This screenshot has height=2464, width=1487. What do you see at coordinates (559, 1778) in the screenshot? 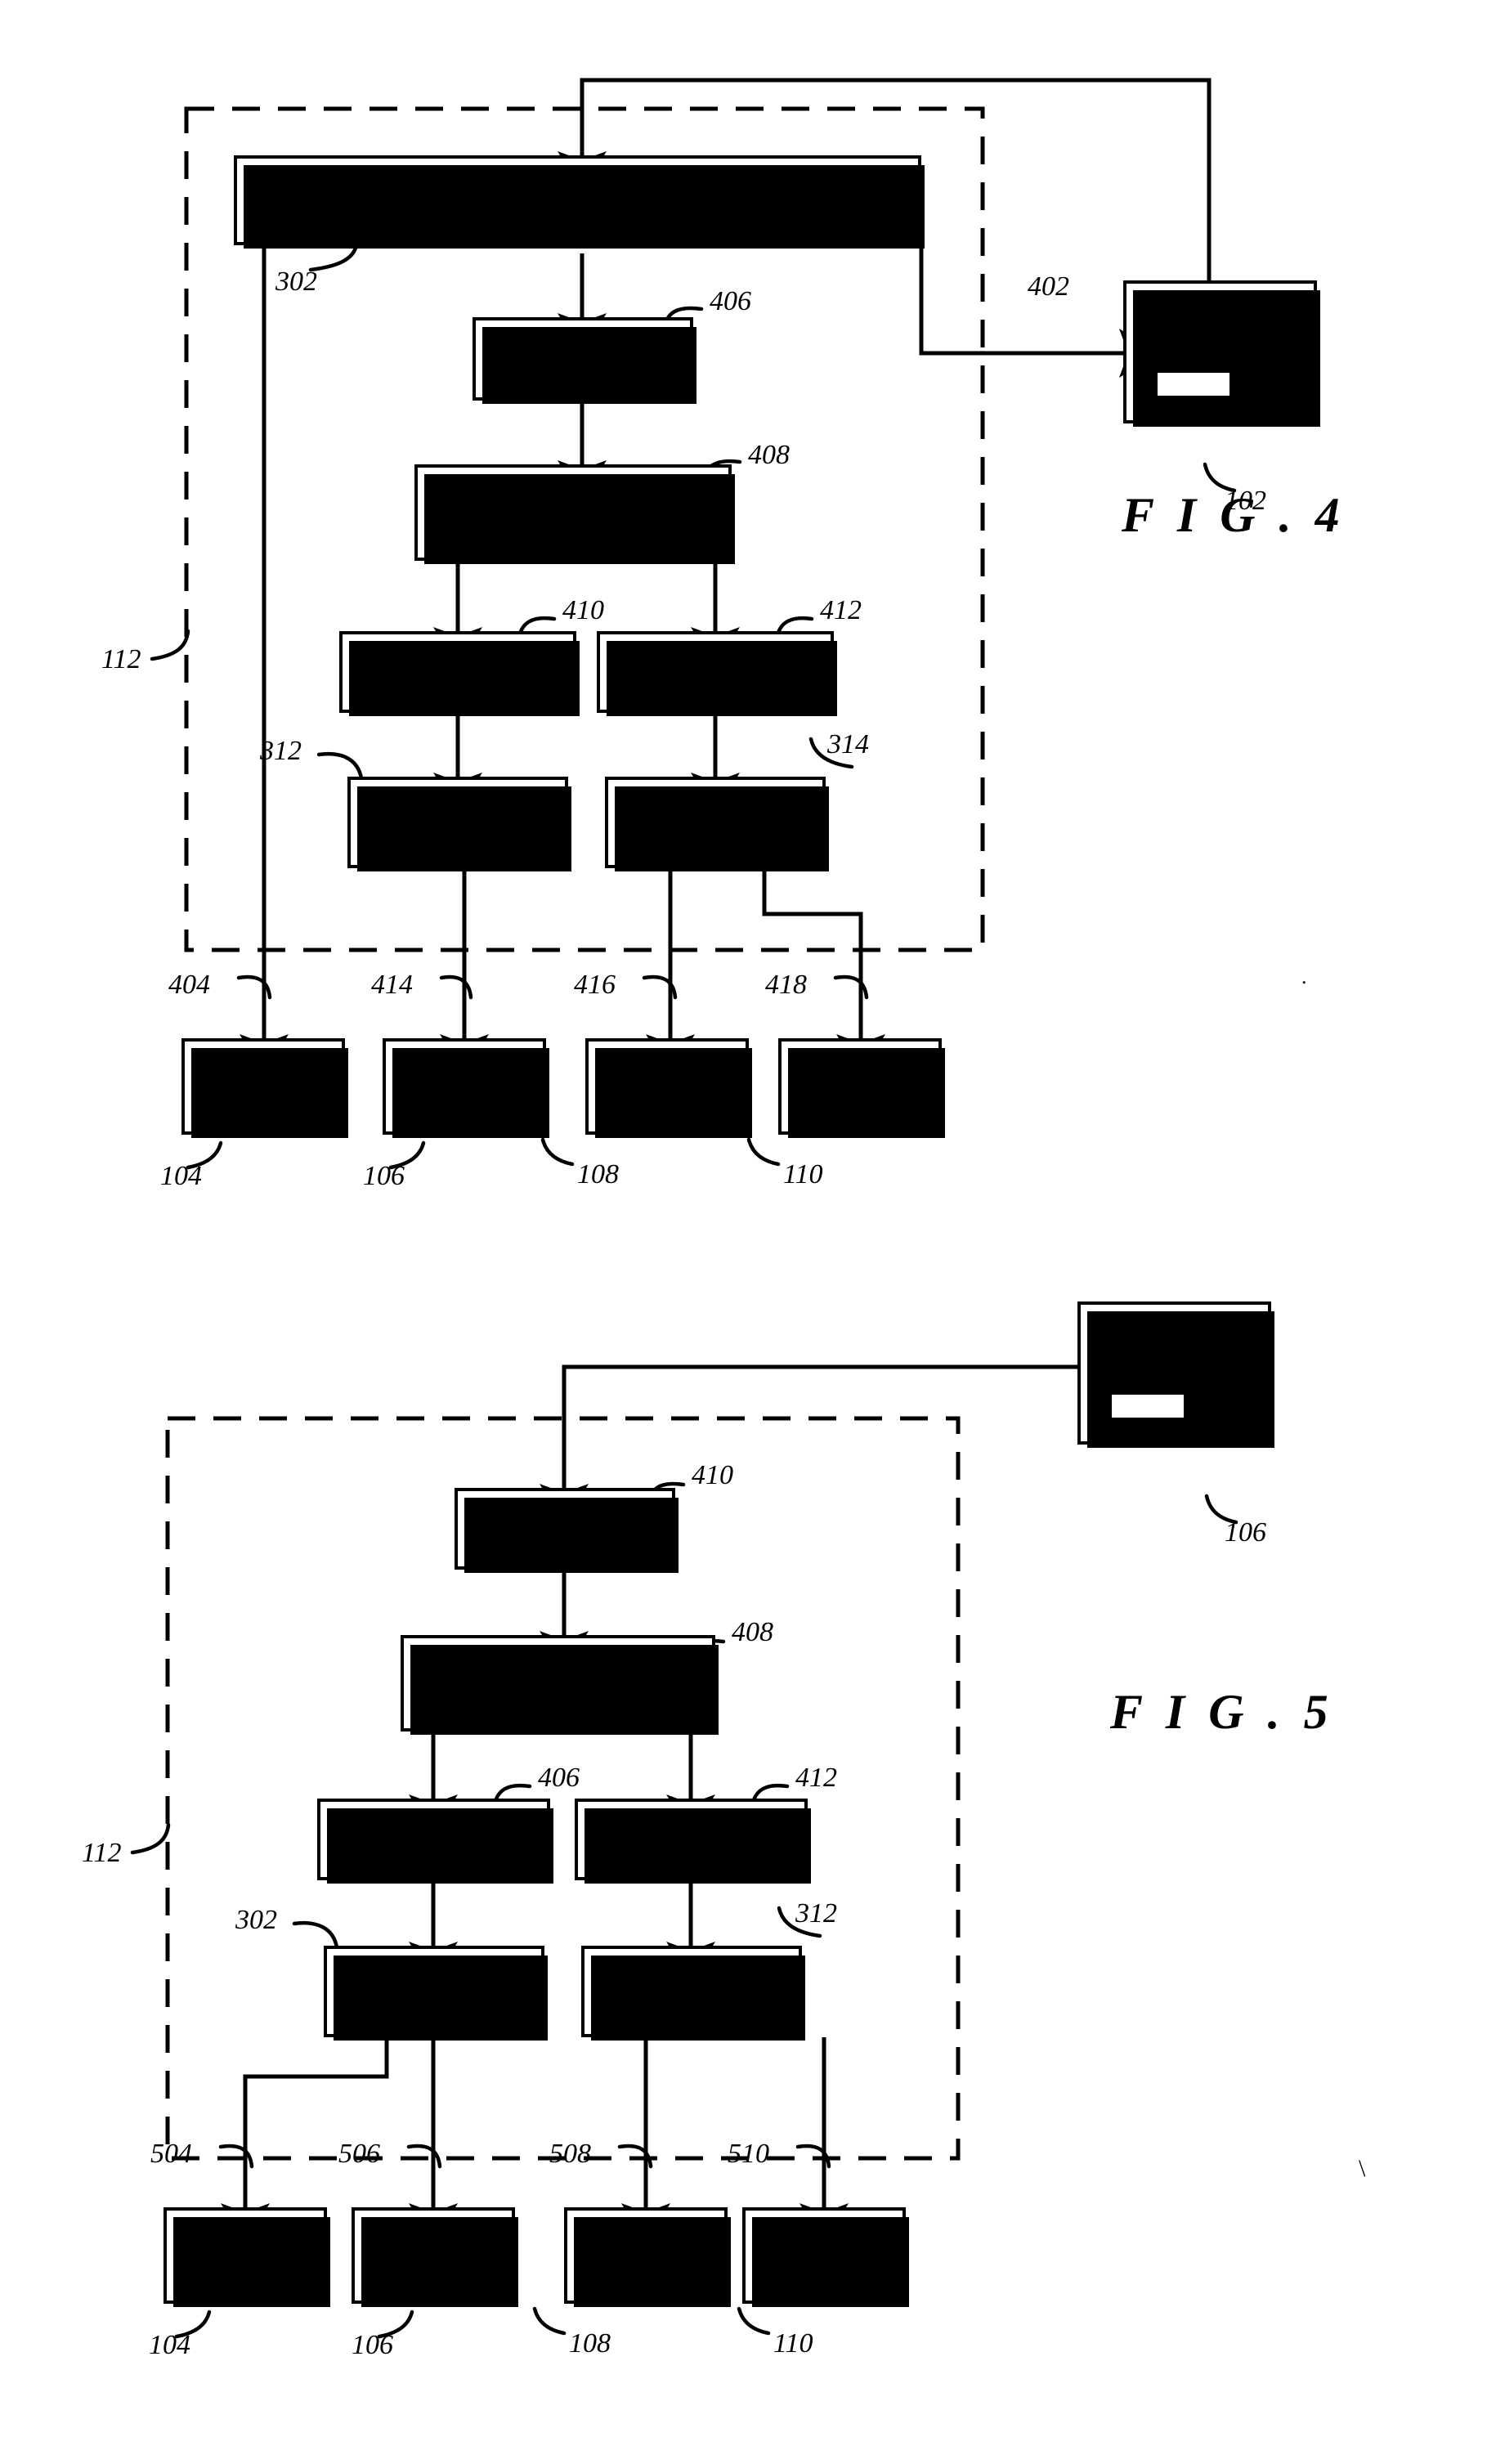
I see `ref-406-fig5: 406` at bounding box center [559, 1778].